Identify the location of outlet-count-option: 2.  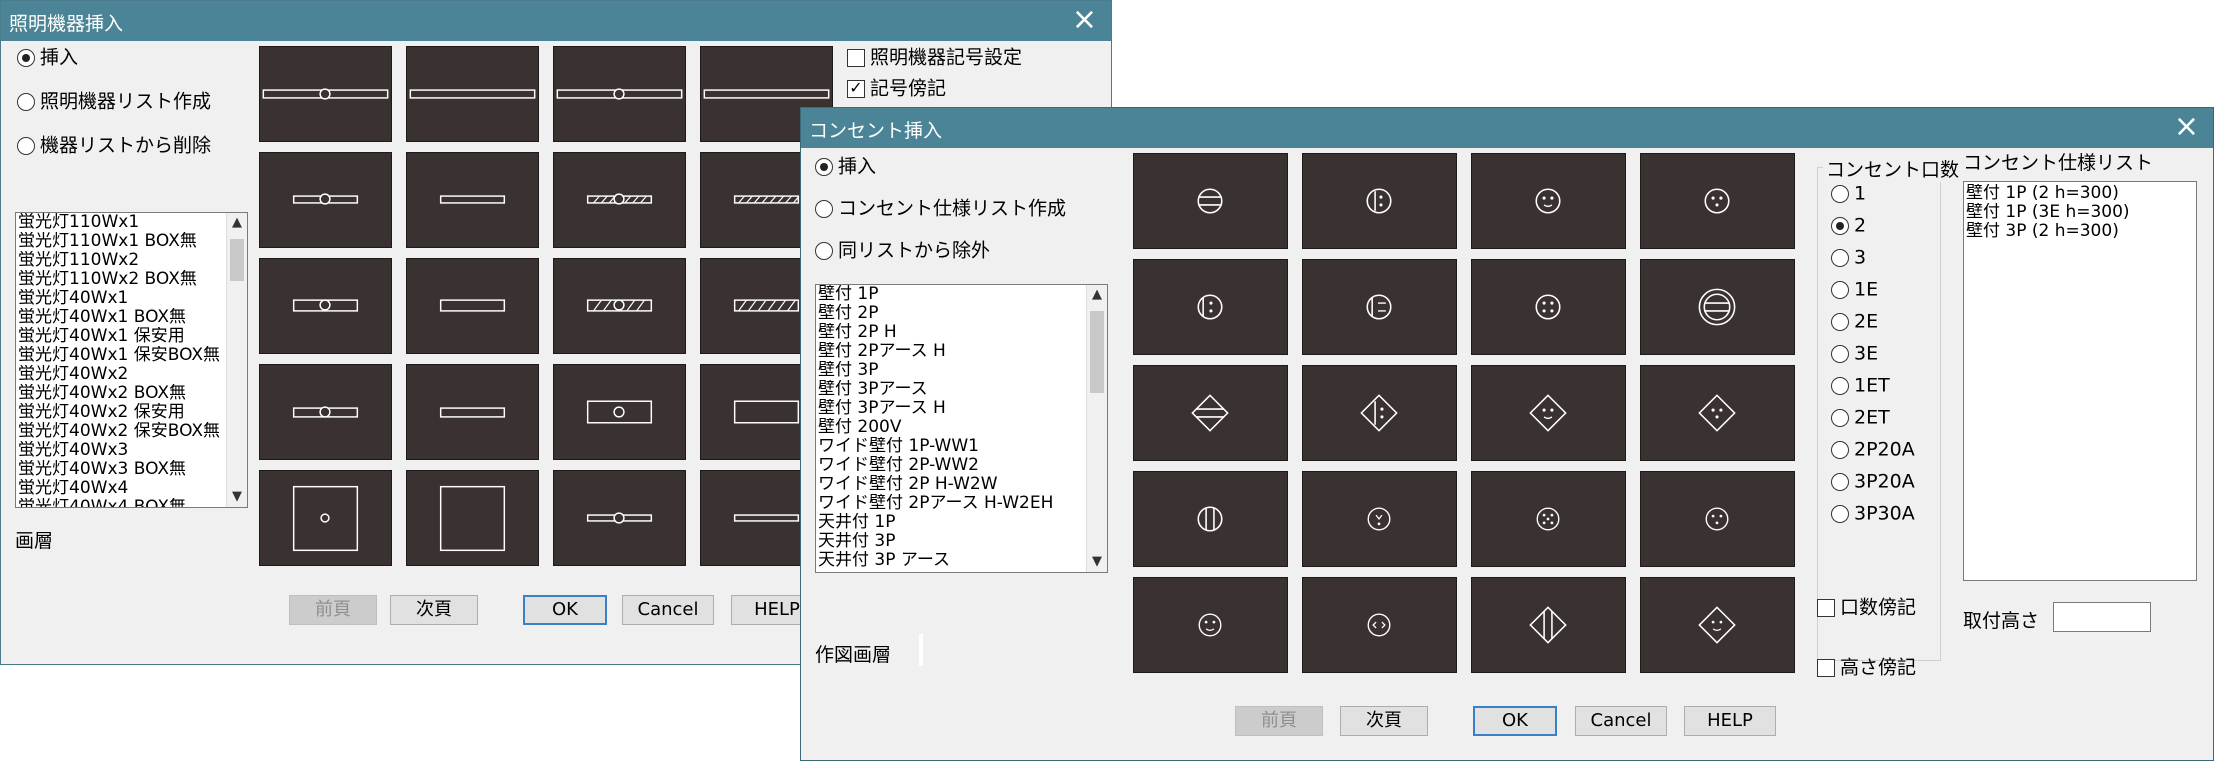
(1848, 225).